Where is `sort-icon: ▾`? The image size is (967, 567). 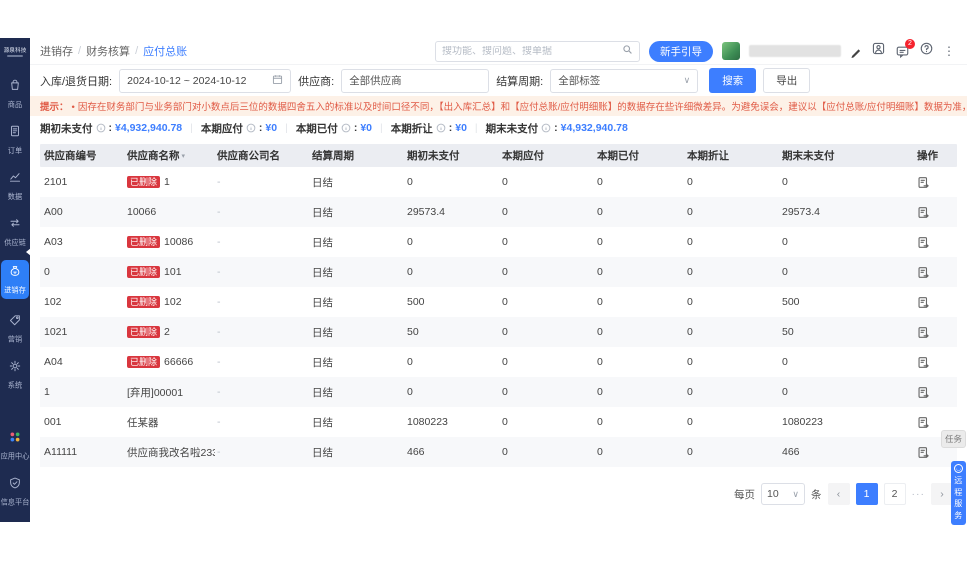 sort-icon: ▾ is located at coordinates (184, 156).